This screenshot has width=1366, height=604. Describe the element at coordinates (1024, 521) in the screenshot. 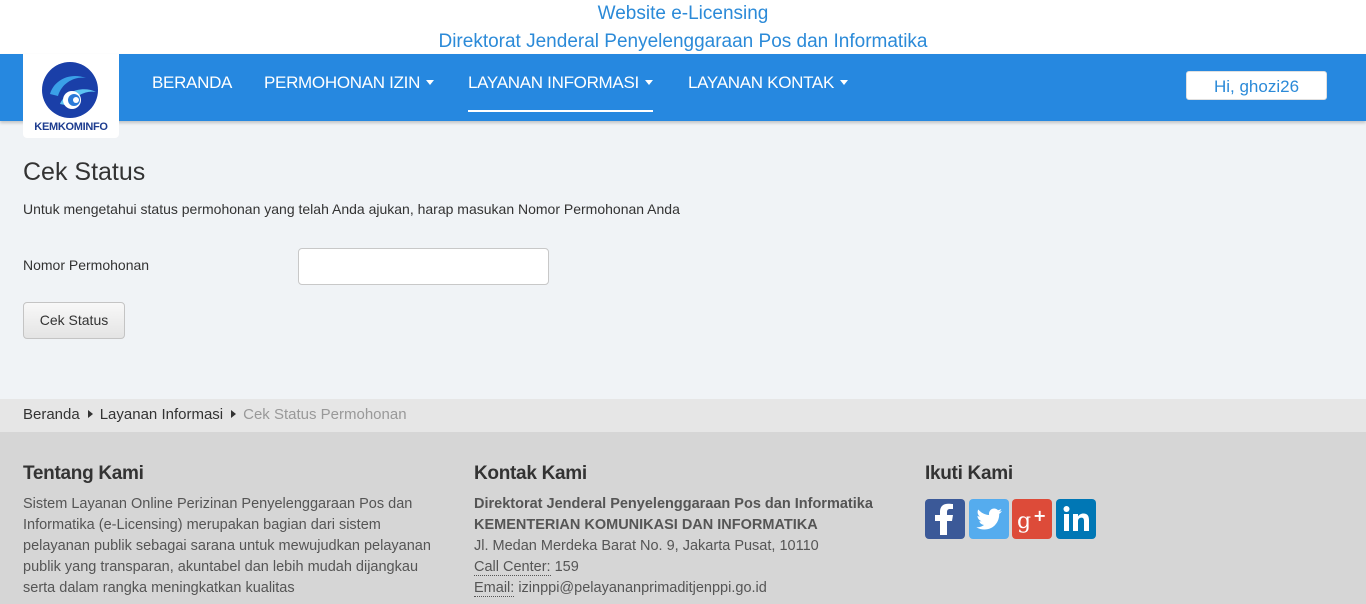

I see `svg-text: g` at that location.